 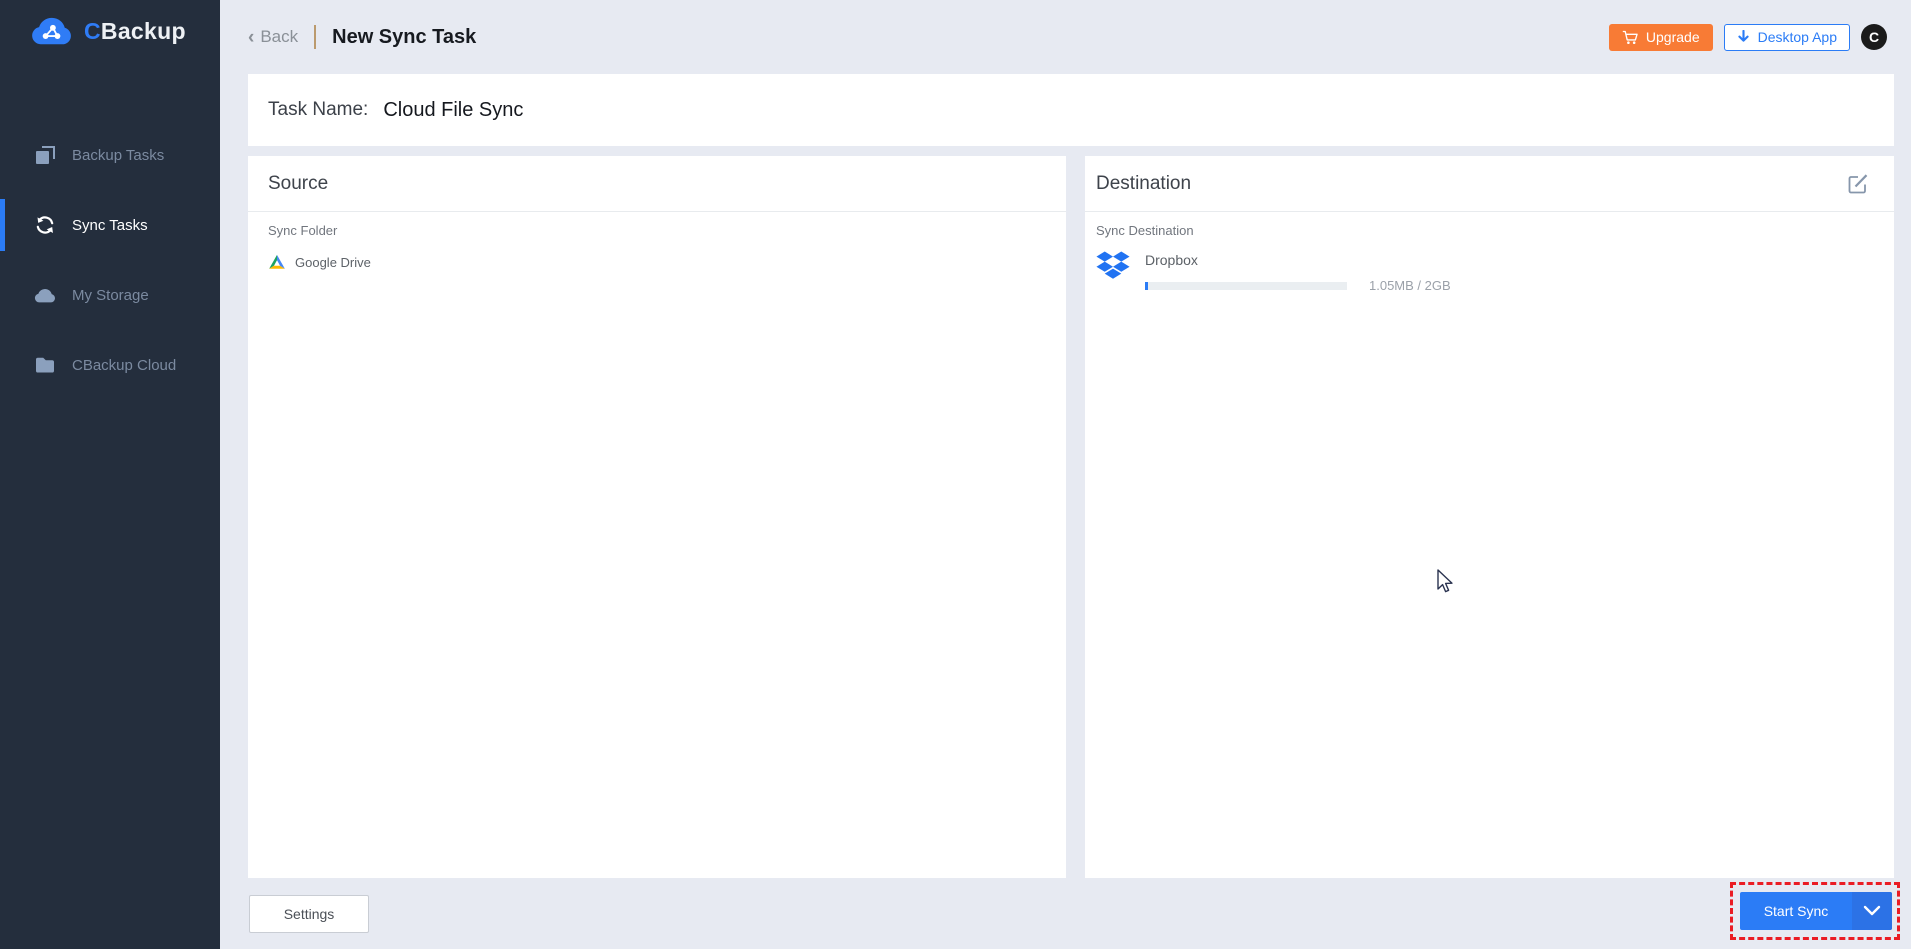 What do you see at coordinates (1113, 265) in the screenshot?
I see `dropbox-icon` at bounding box center [1113, 265].